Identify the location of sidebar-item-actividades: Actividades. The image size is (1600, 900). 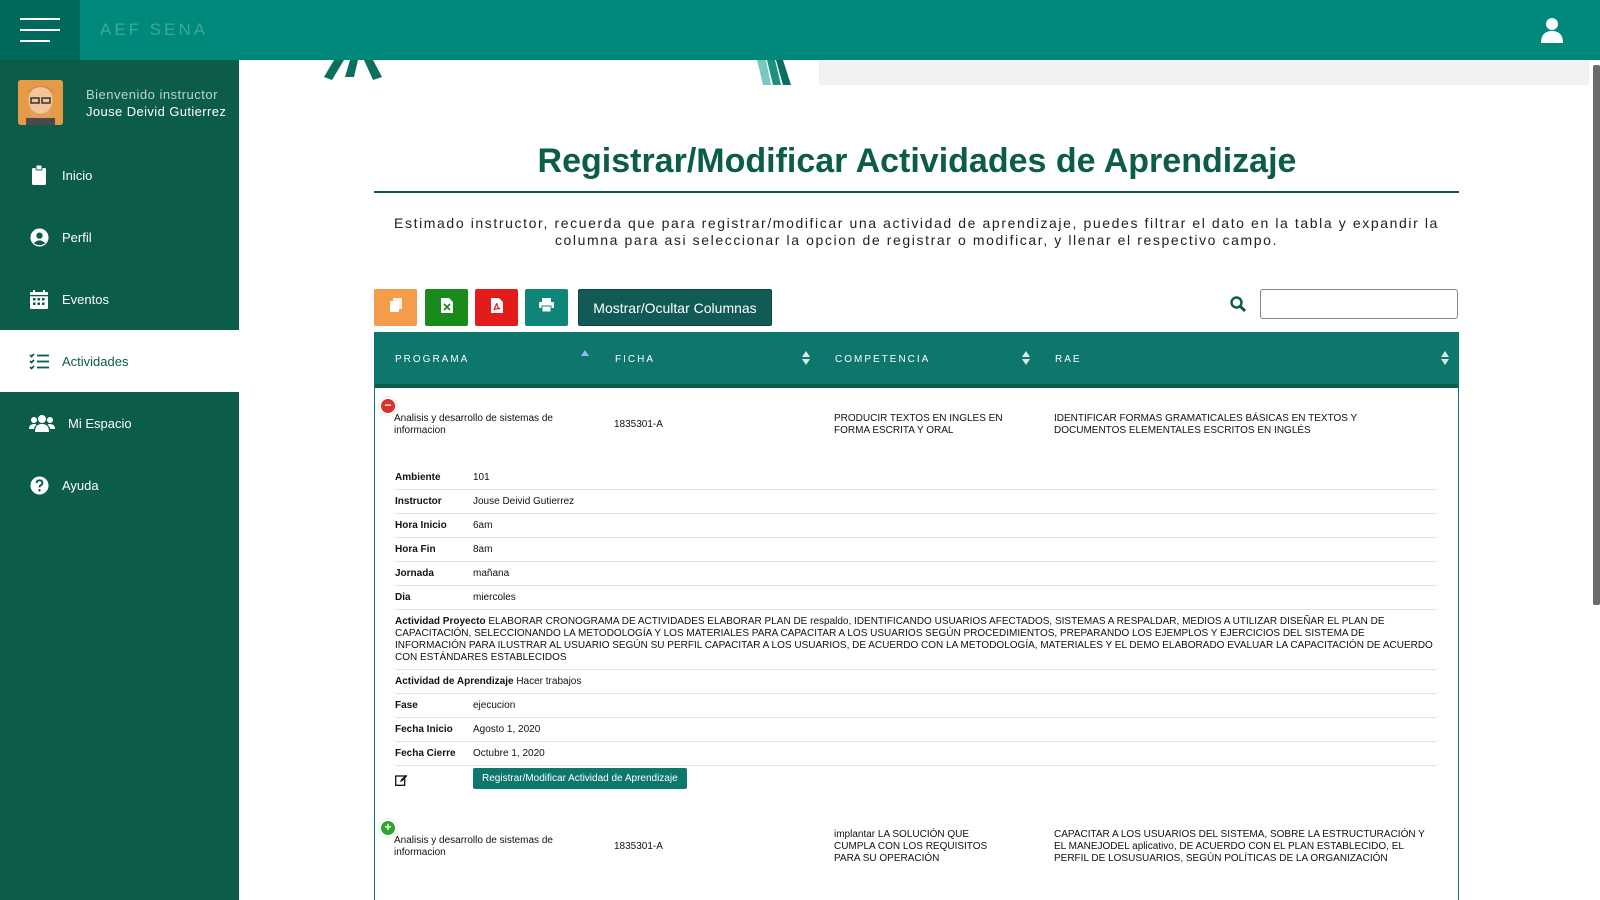
(119, 361).